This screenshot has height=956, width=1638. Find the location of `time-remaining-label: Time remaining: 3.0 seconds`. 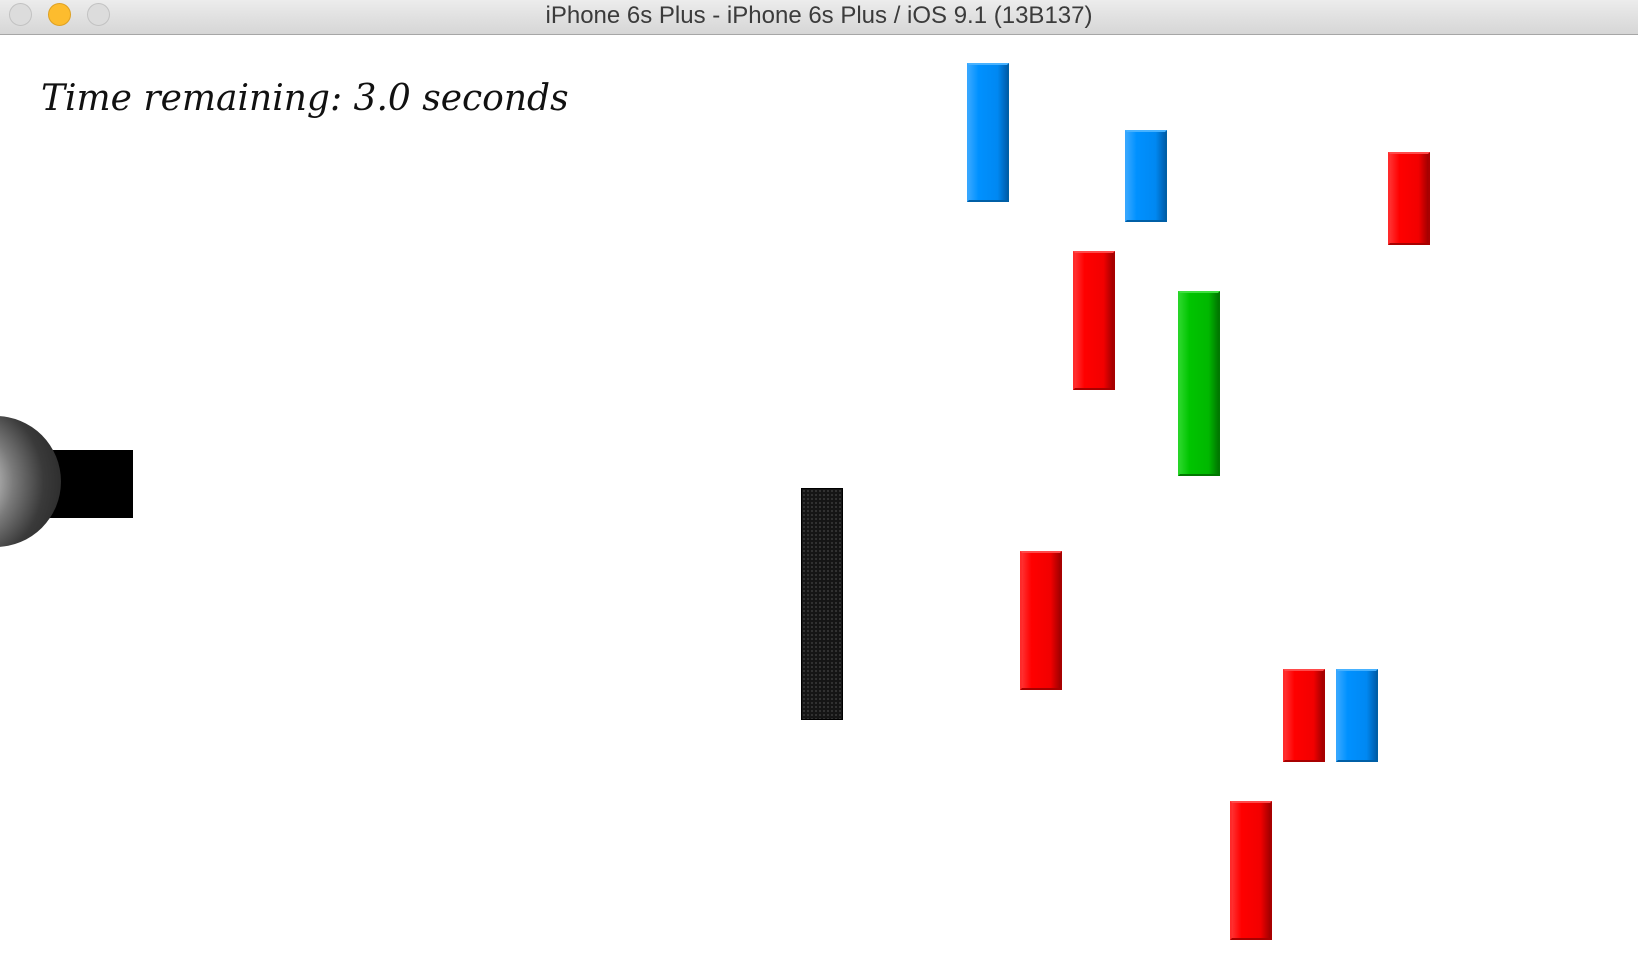

time-remaining-label: Time remaining: 3.0 seconds is located at coordinates (305, 98).